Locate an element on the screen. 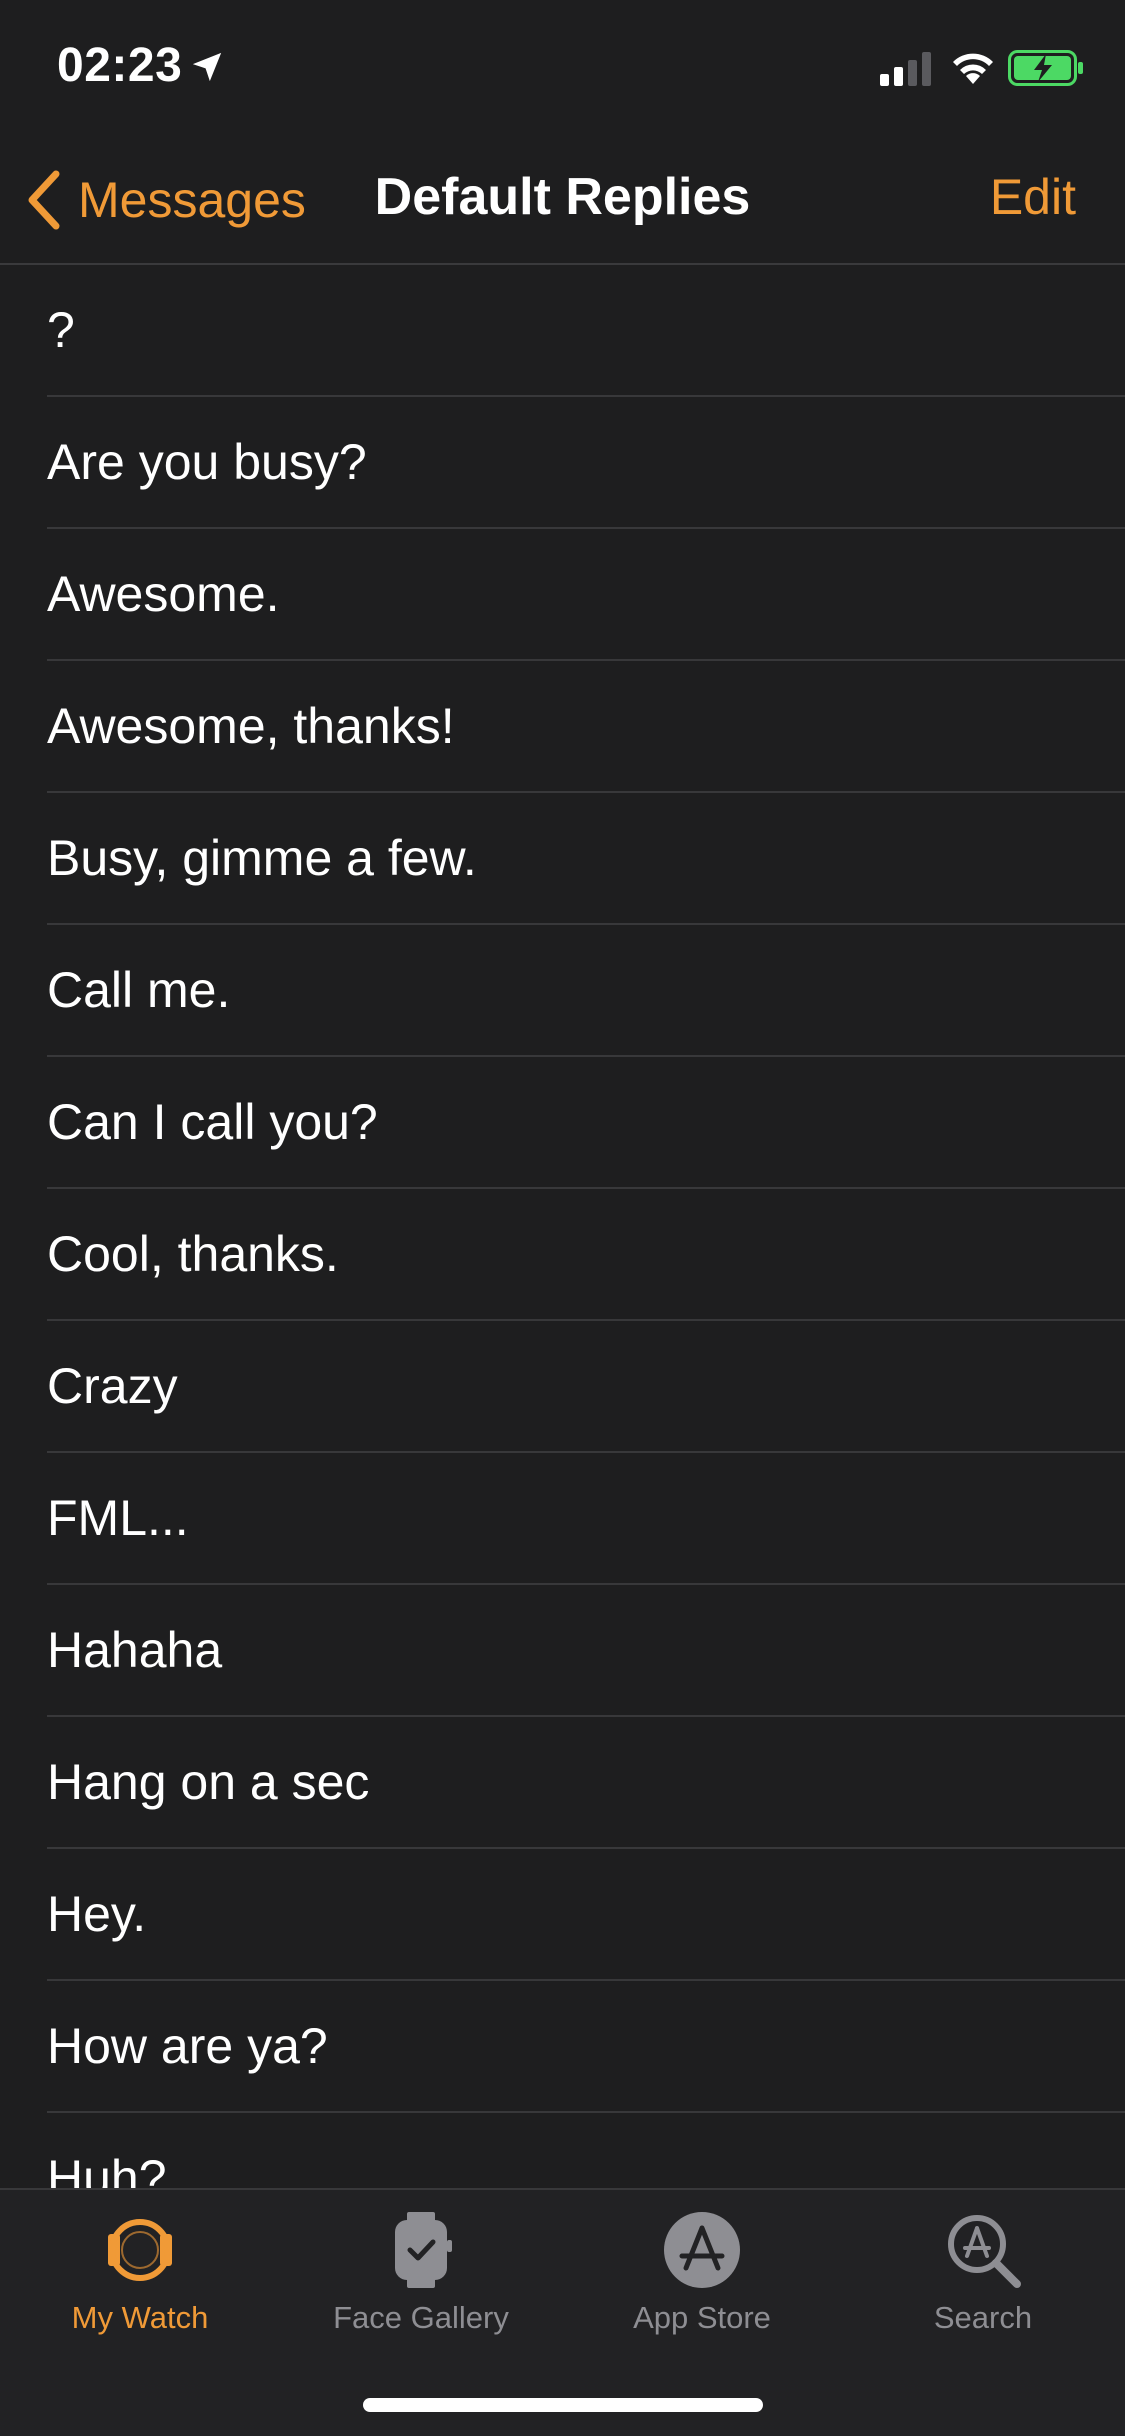  reply-text: Can I call you? is located at coordinates (212, 1122).